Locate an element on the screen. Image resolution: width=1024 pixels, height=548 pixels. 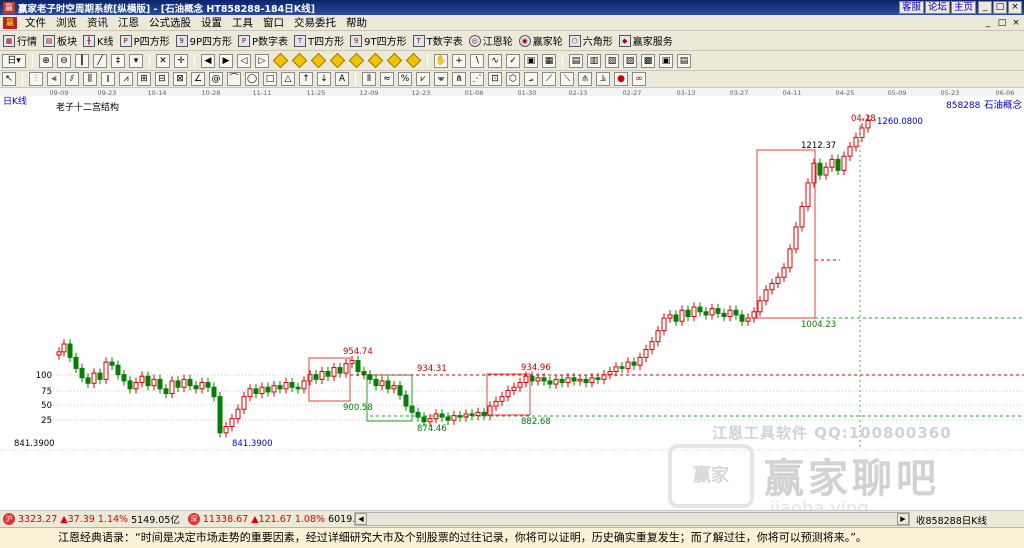
link-support: 客服 is located at coordinates (911, 7).